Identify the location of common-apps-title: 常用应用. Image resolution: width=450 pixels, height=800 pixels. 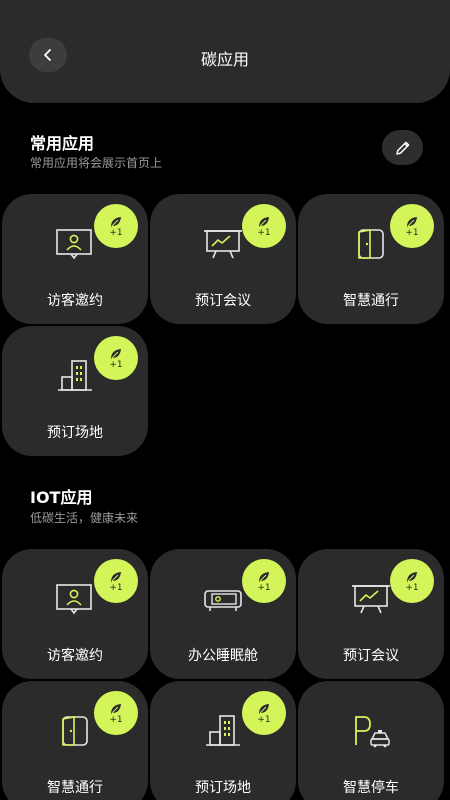
(62, 143).